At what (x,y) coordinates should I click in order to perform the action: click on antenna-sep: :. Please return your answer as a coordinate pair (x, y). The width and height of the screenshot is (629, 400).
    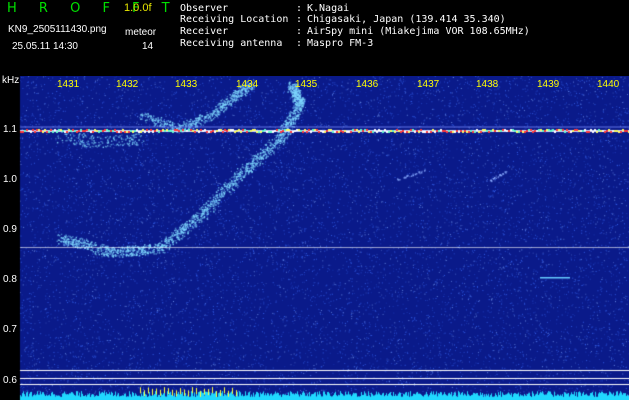
    Looking at the image, I should click on (299, 43).